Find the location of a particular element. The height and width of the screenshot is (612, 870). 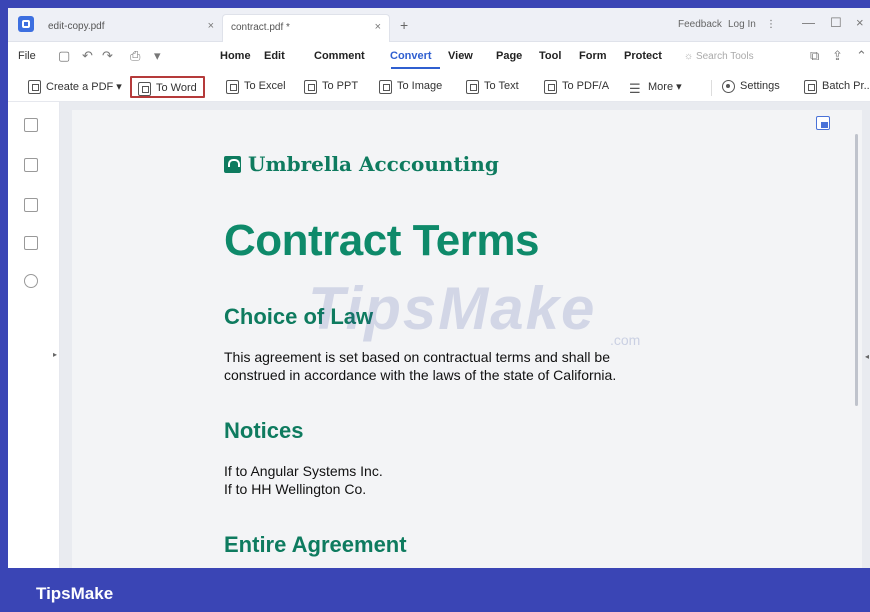

menu-home: Home is located at coordinates (235, 56).